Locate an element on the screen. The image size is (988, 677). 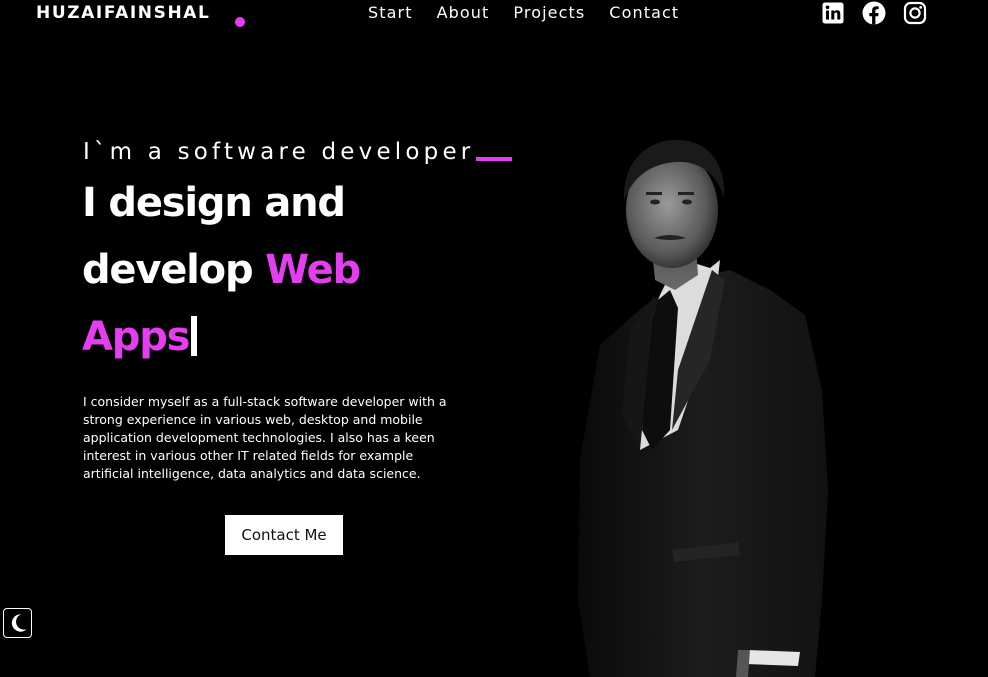
headline-plain-word: develop is located at coordinates (174, 270).